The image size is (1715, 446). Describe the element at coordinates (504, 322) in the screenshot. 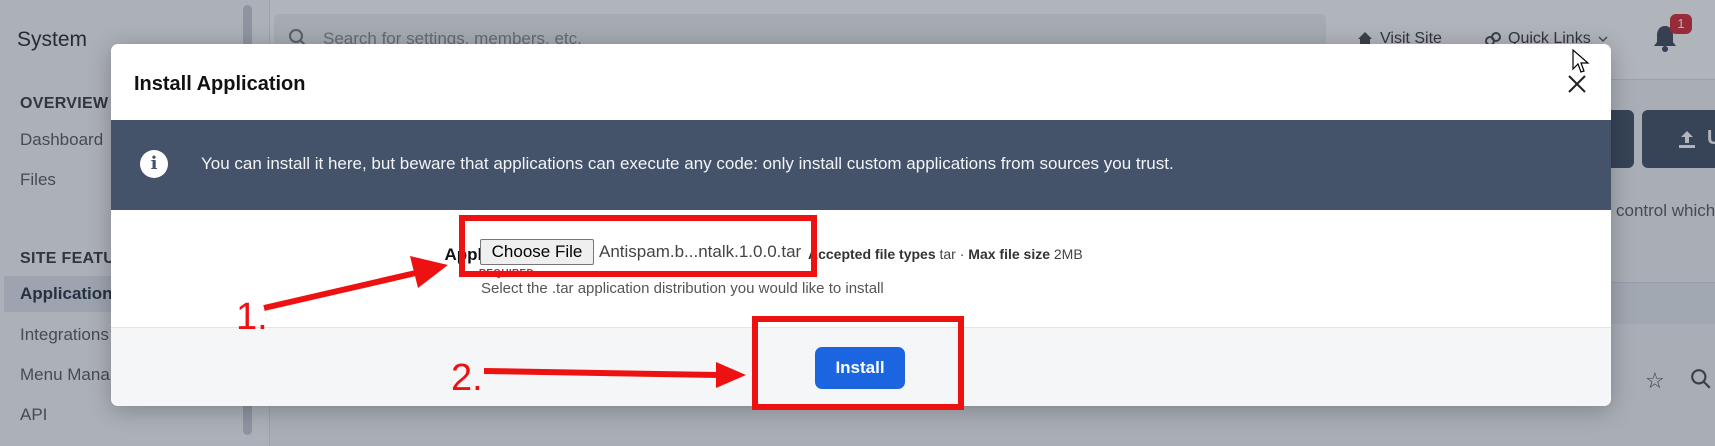

I see `annotation-arrows` at that location.